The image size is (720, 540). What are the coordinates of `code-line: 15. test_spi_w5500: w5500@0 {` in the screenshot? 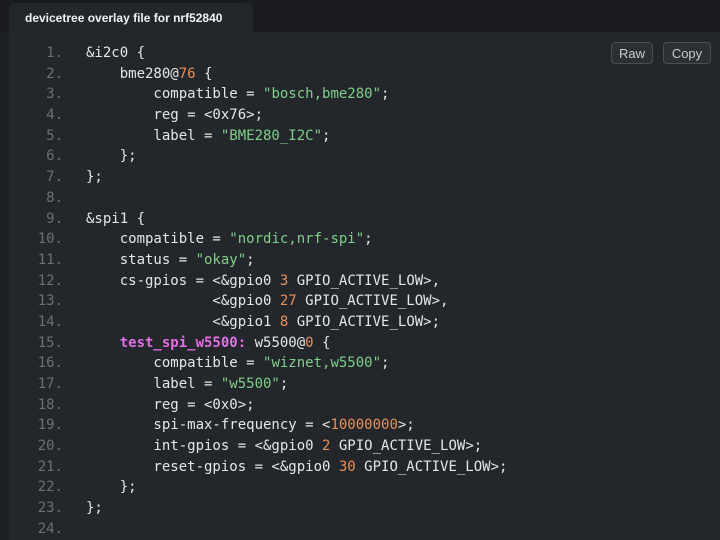 It's located at (364, 343).